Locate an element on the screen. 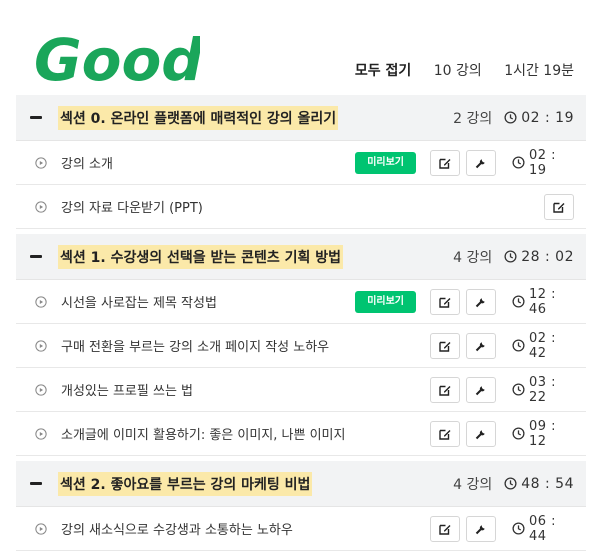 This screenshot has width=600, height=551. section-title: 섹션 2. 좋아요를 부르는 강의 마케팅 비법 is located at coordinates (185, 483).